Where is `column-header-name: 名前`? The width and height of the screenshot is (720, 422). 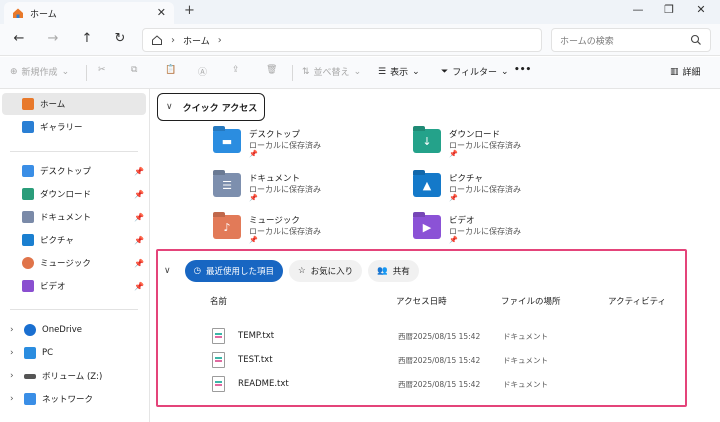
column-header-name: 名前 is located at coordinates (218, 301).